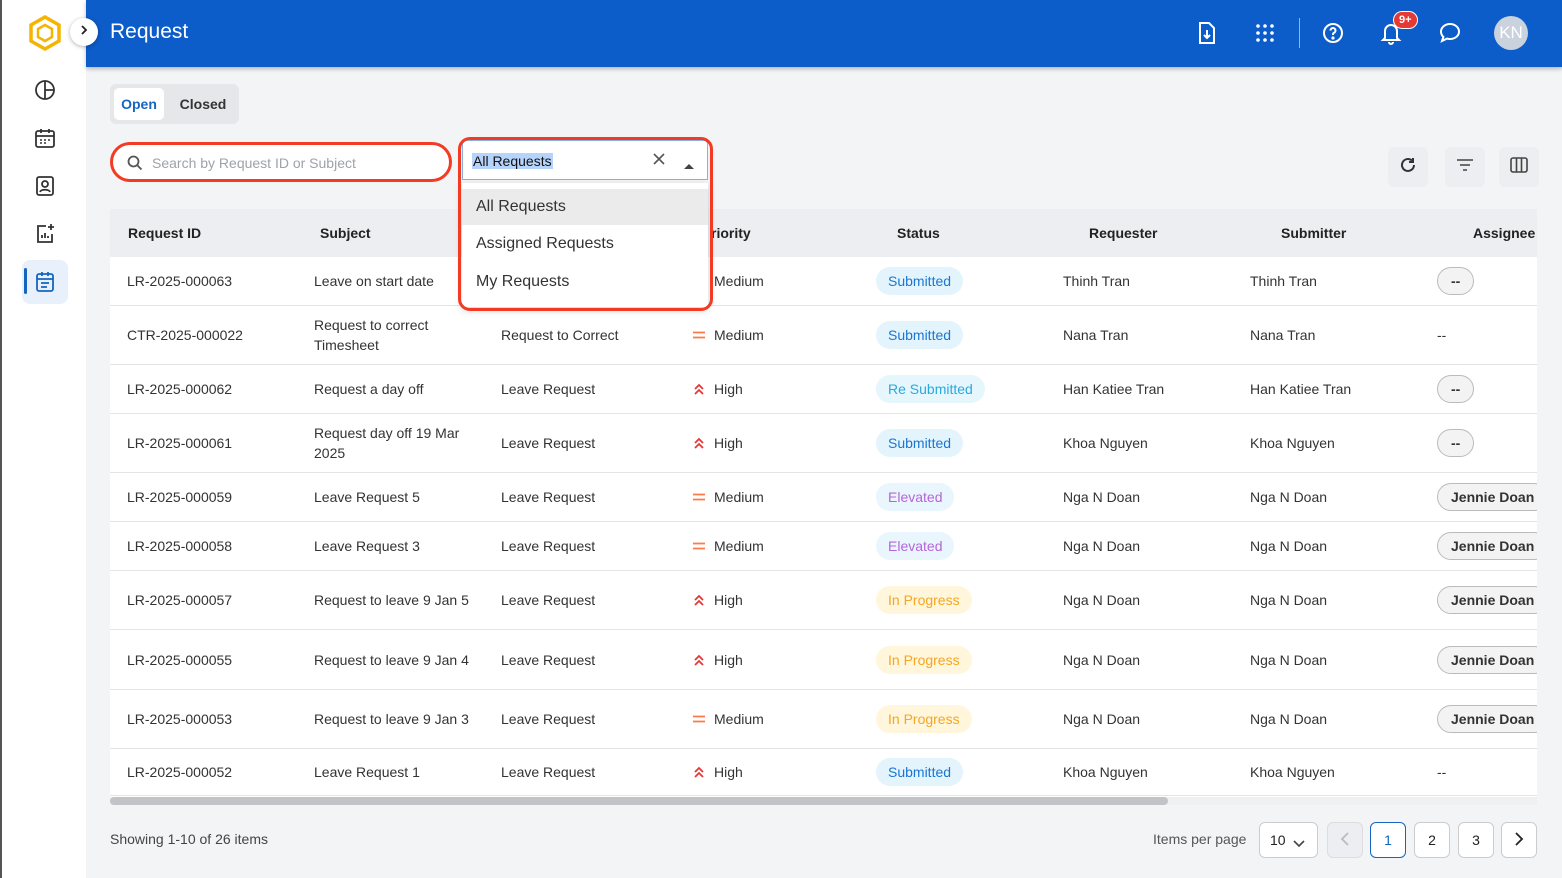 The image size is (1562, 878). I want to click on apps-grid-icon, so click(1265, 33).